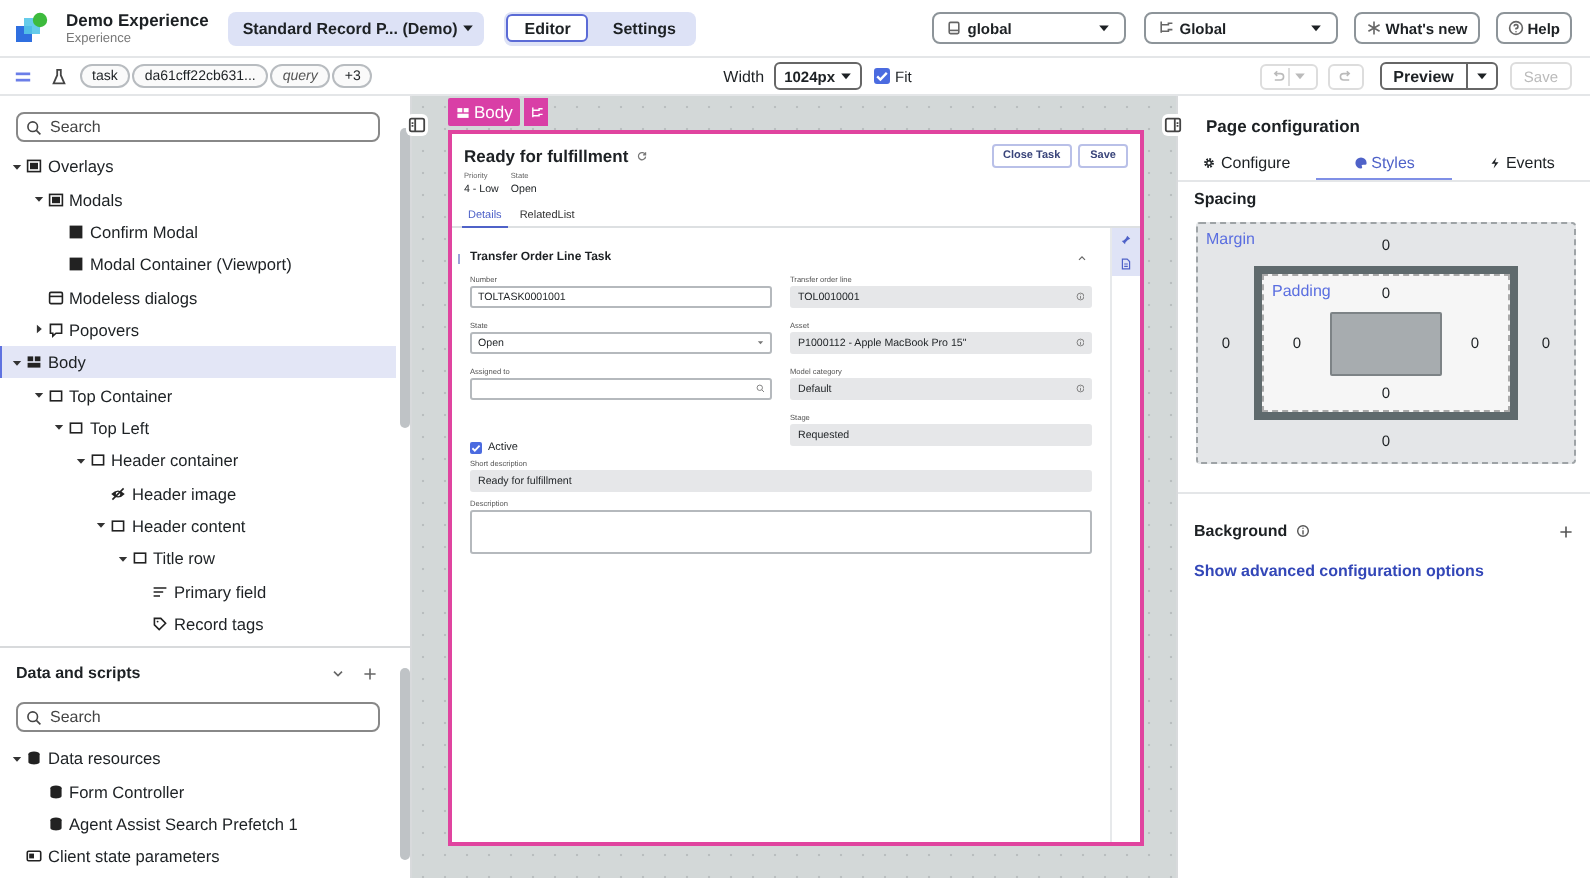 The image size is (1590, 878). Describe the element at coordinates (1384, 163) in the screenshot. I see `tab: Styles` at that location.